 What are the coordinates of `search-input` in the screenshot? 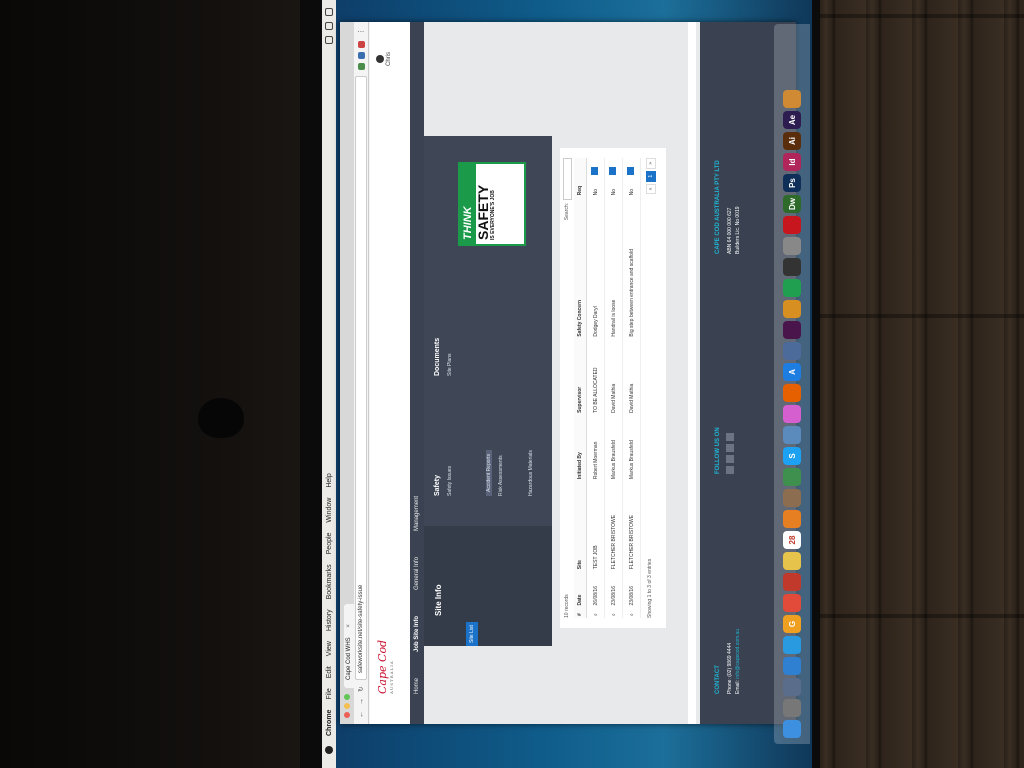 It's located at (567, 179).